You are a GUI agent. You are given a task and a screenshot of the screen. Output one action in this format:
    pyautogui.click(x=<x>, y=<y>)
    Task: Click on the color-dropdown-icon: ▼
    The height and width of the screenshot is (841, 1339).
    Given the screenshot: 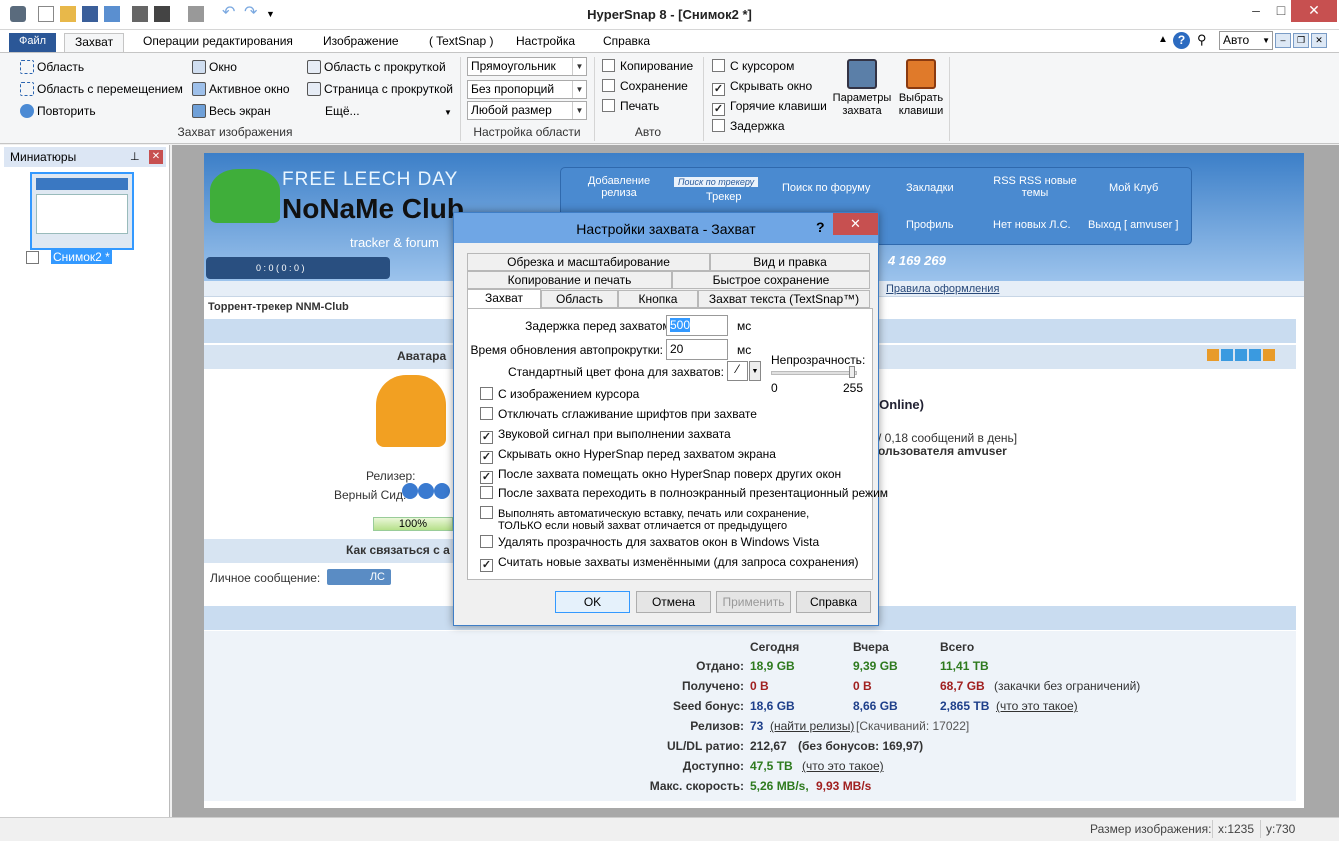 What is the action you would take?
    pyautogui.click(x=755, y=371)
    